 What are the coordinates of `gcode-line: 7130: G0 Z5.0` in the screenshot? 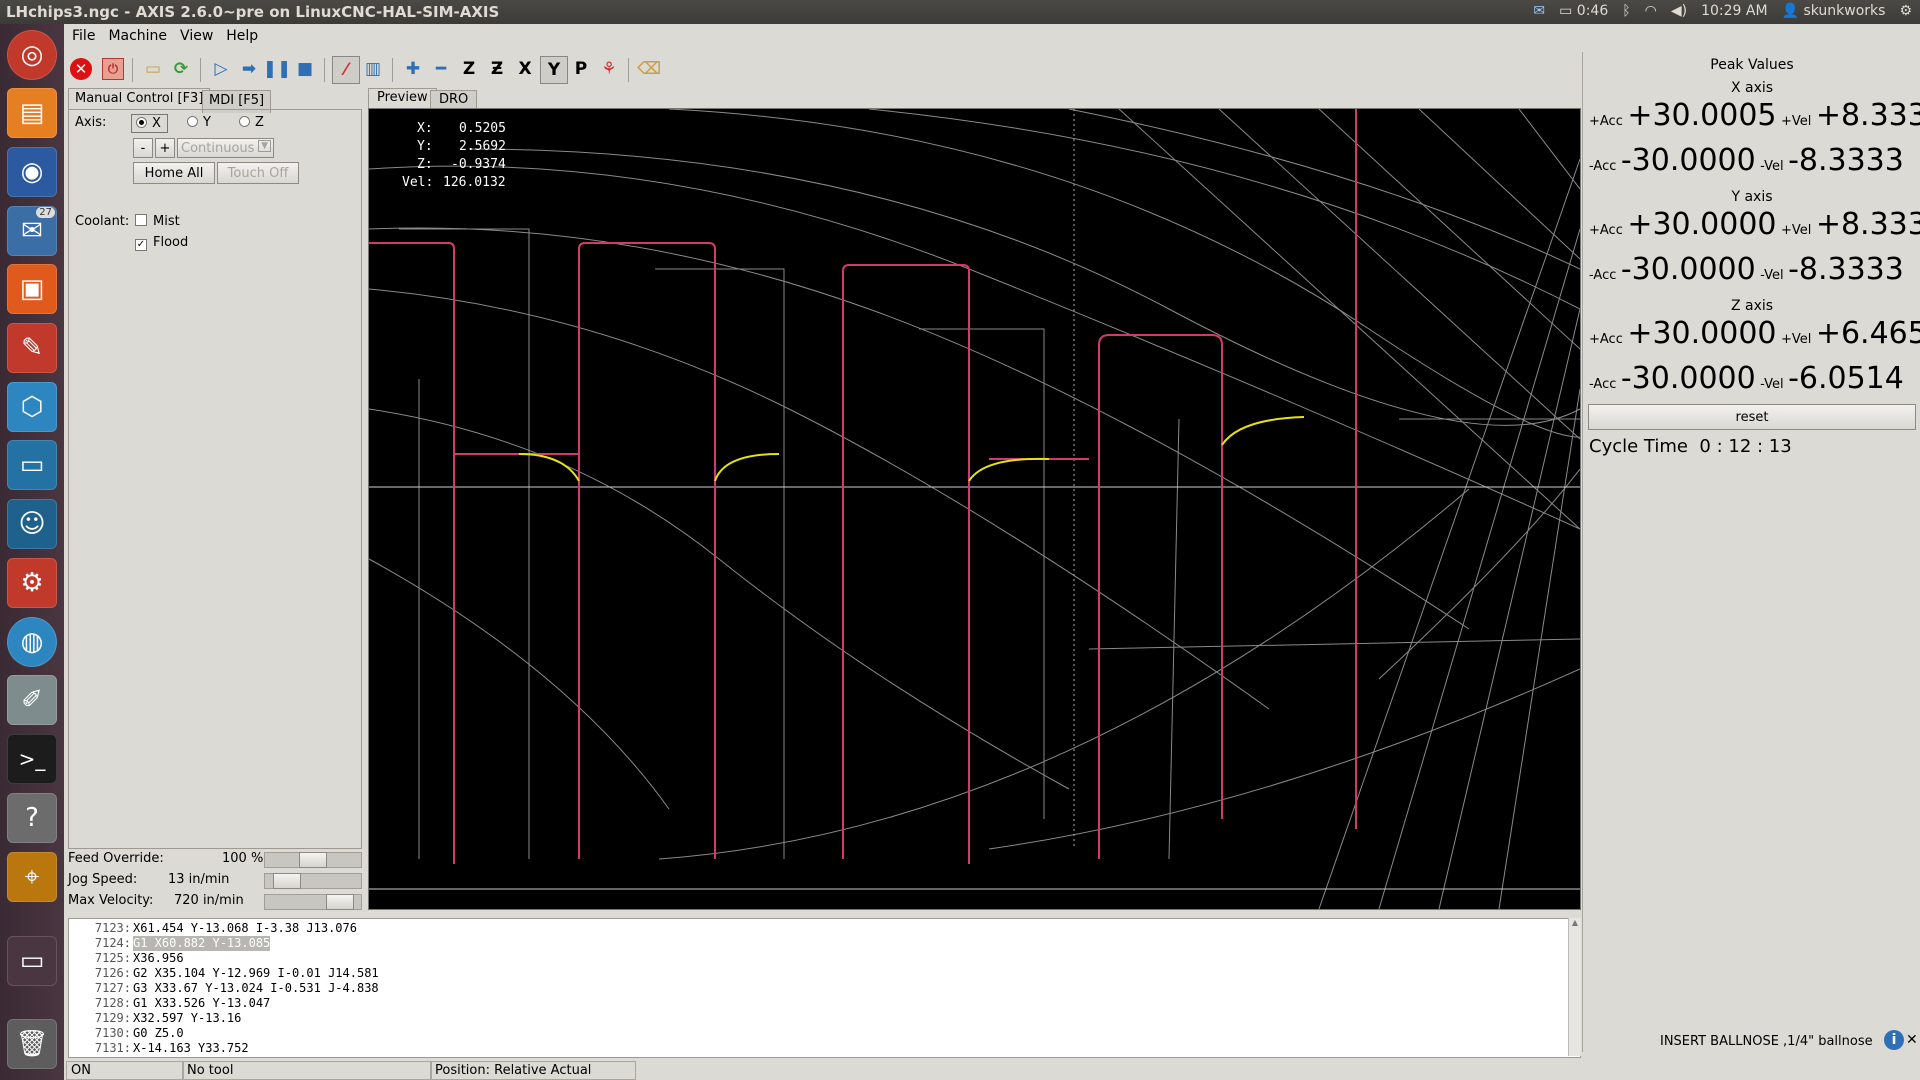 It's located at (824, 1033).